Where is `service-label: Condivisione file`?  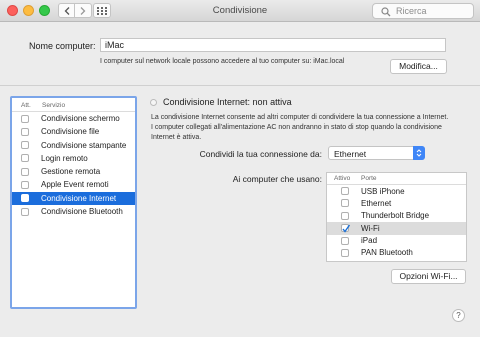 service-label: Condivisione file is located at coordinates (70, 132).